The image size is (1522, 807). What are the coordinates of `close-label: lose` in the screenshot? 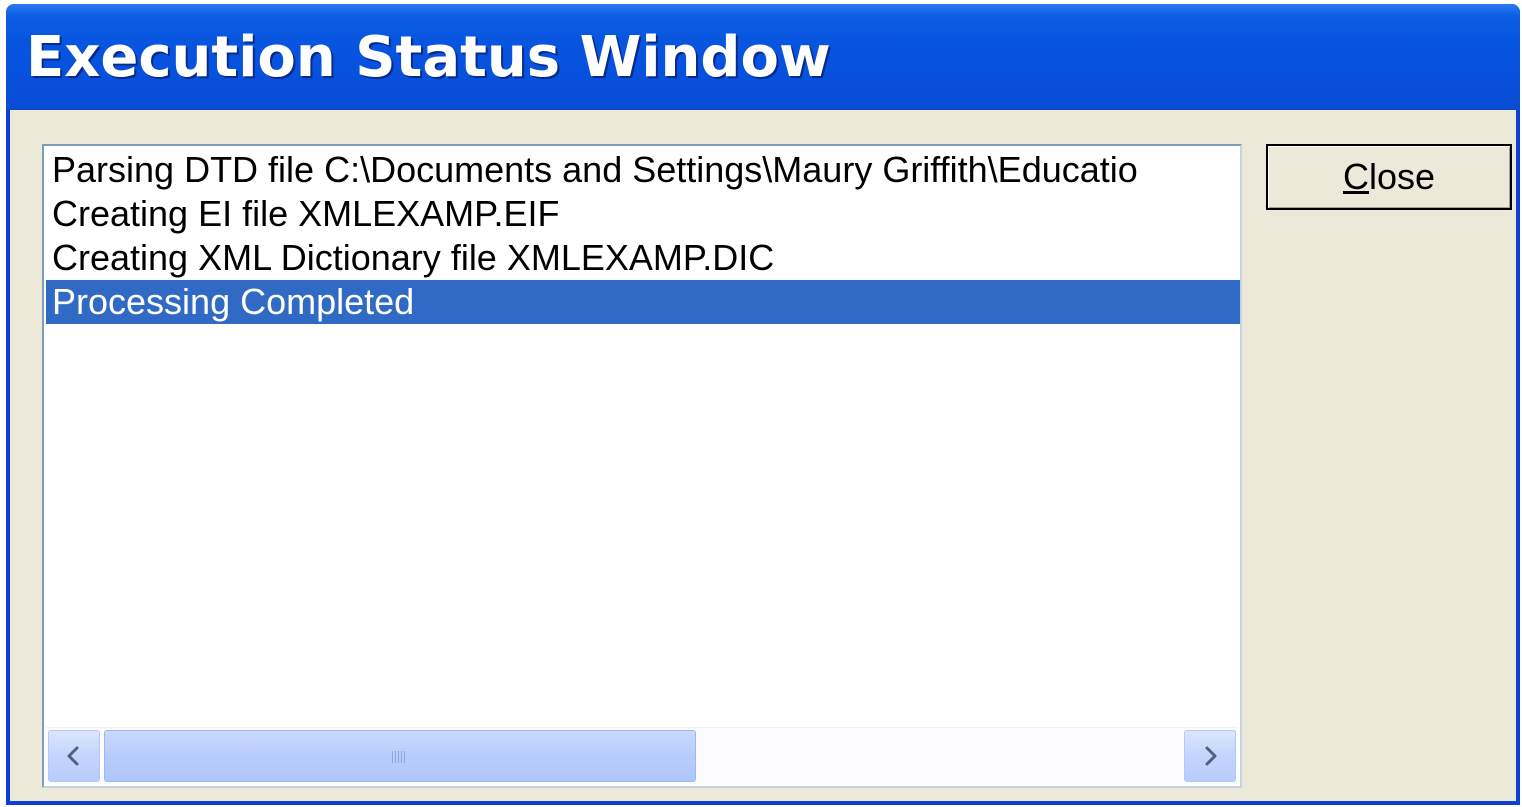 It's located at (1402, 176).